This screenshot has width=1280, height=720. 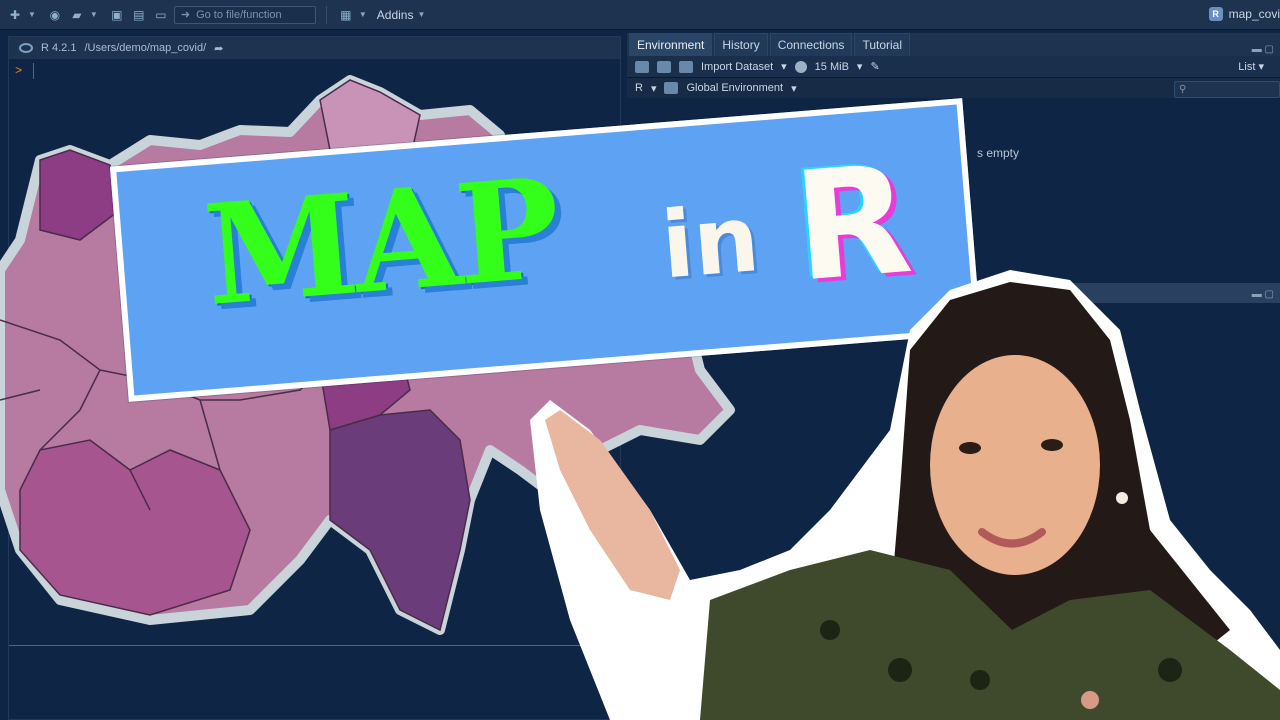 What do you see at coordinates (953, 44) in the screenshot?
I see `env-tabs: Environment History Connections Tutorial` at bounding box center [953, 44].